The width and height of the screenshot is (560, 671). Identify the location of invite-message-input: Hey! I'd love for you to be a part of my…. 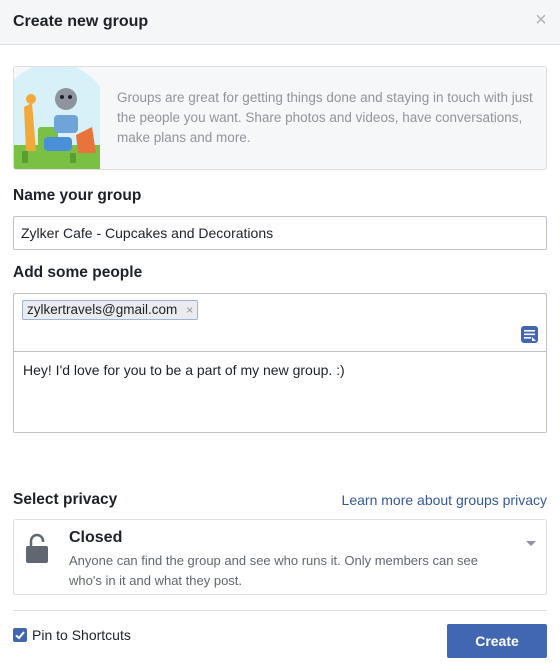
(280, 392).